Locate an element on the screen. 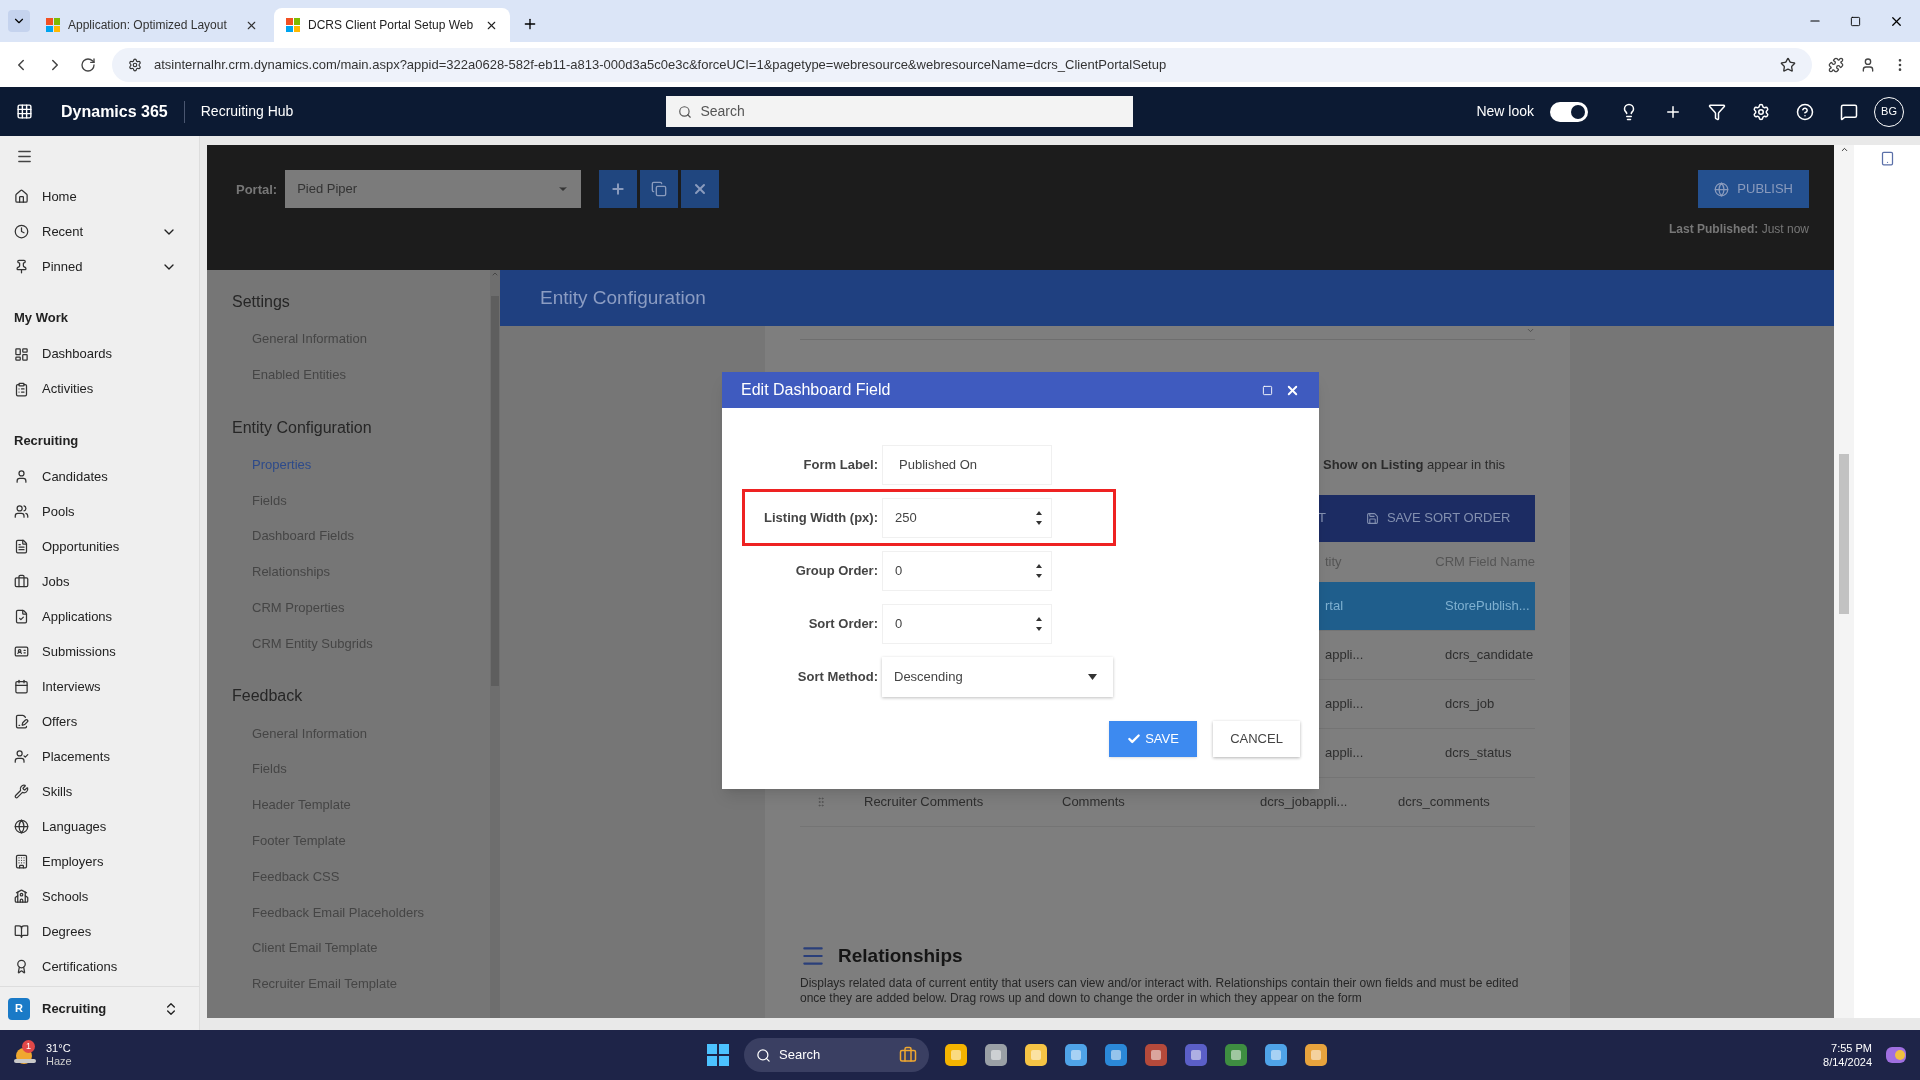 This screenshot has width=1920, height=1080. listing-note: Show on Listing appear in this is located at coordinates (1414, 465).